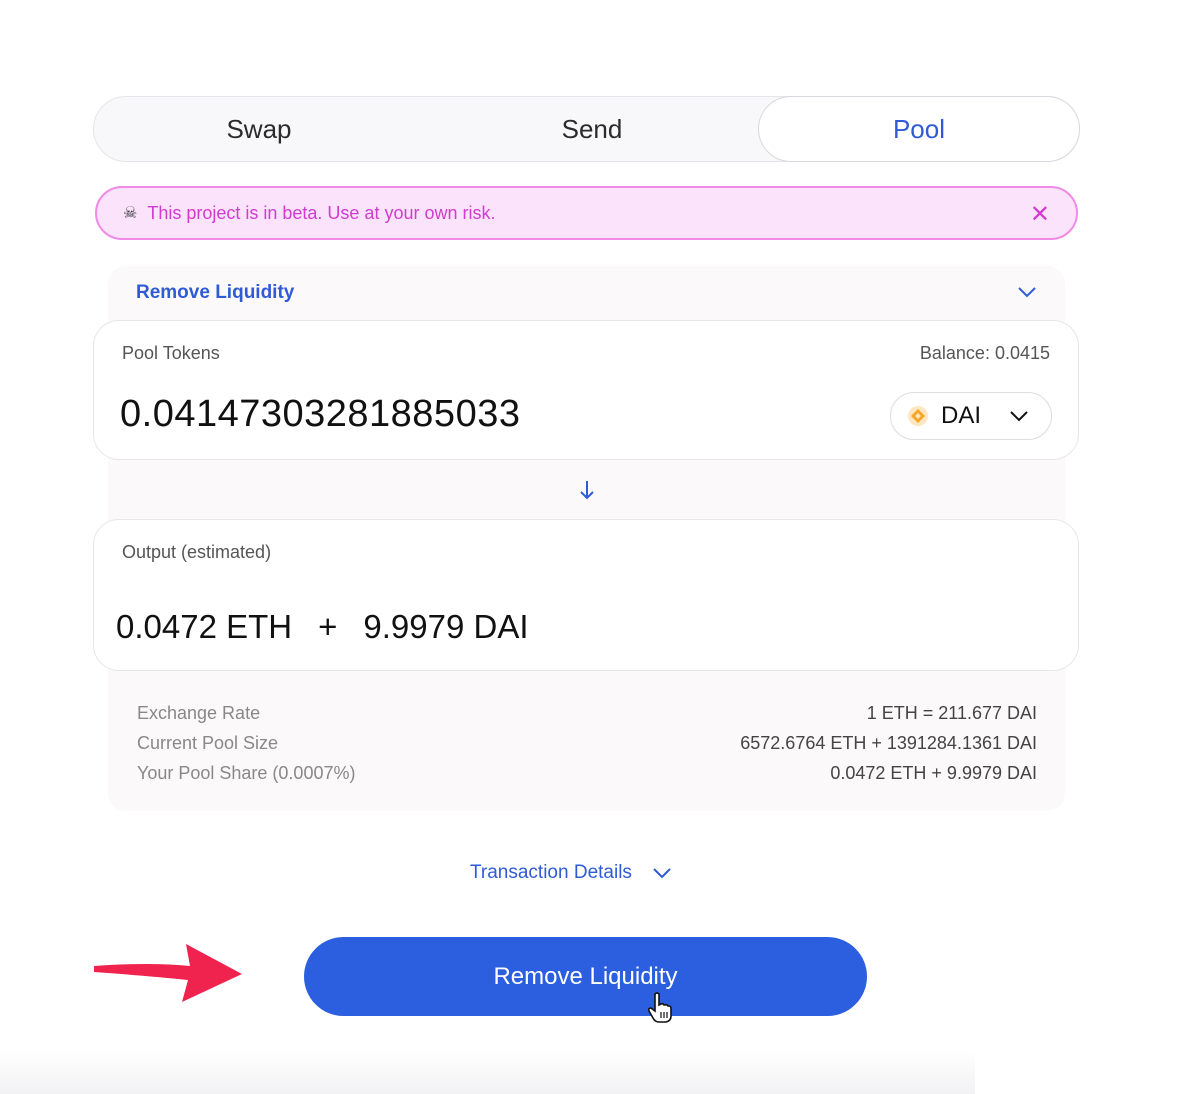 This screenshot has height=1094, width=1198. I want to click on bottom-fade, so click(487, 1072).